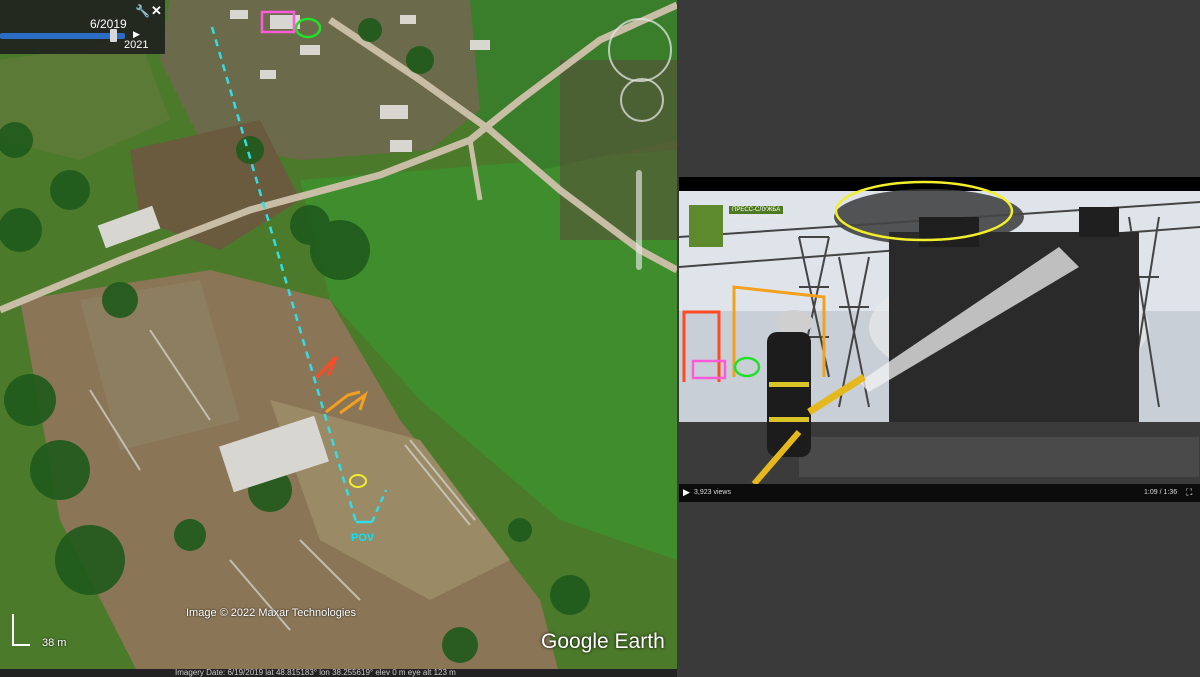 The height and width of the screenshot is (677, 1200). What do you see at coordinates (142, 11) in the screenshot?
I see `wrench-icon: 🔧` at bounding box center [142, 11].